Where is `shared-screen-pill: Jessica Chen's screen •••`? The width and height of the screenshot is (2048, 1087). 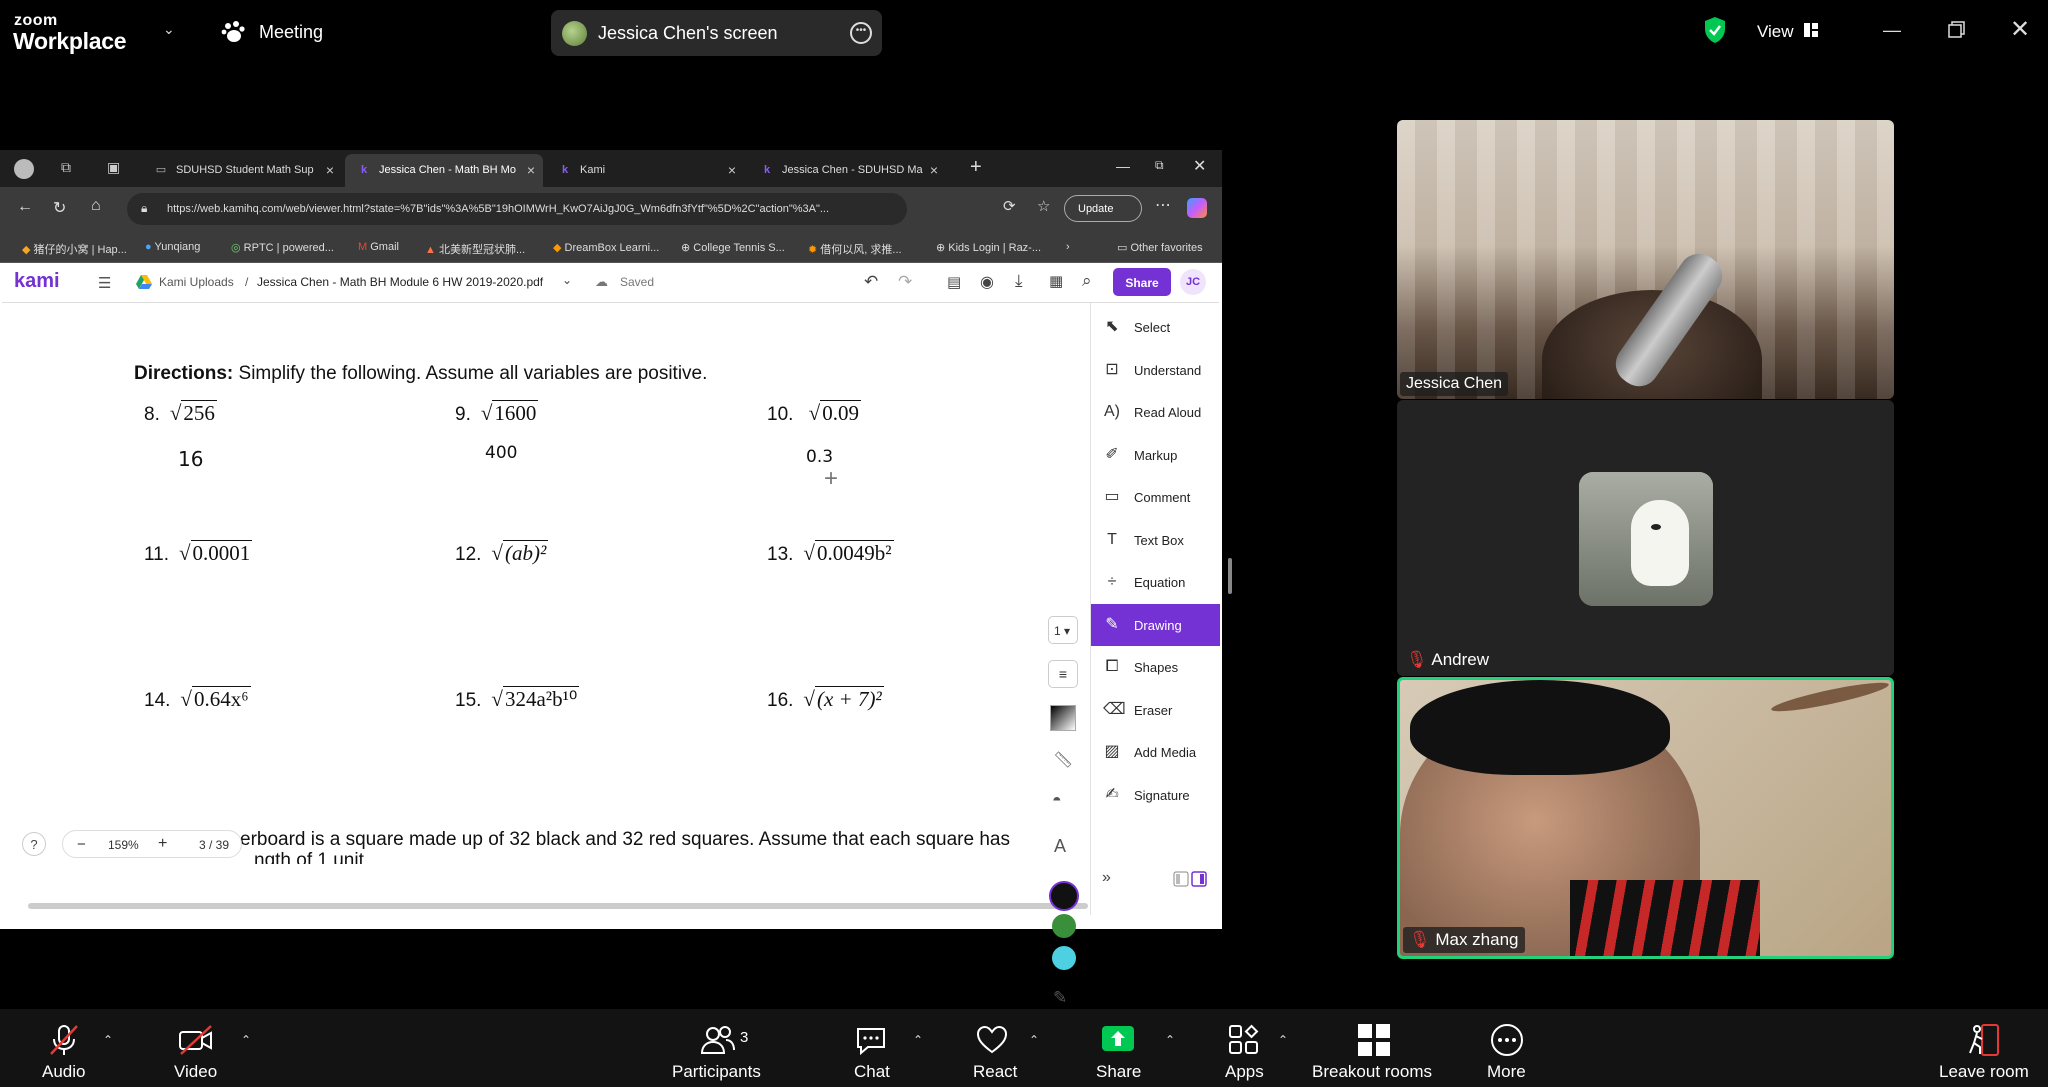 shared-screen-pill: Jessica Chen's screen ••• is located at coordinates (716, 33).